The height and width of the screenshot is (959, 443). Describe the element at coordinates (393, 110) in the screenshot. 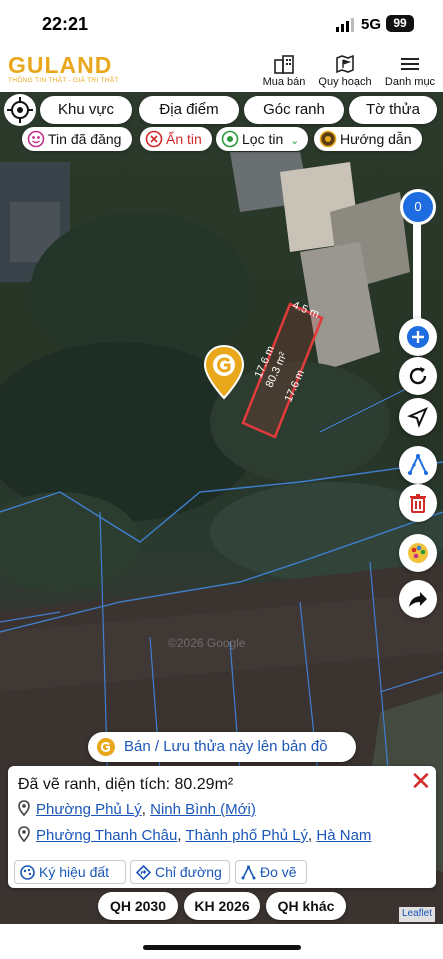

I see `tab-to-thua: Tờ thửa` at that location.